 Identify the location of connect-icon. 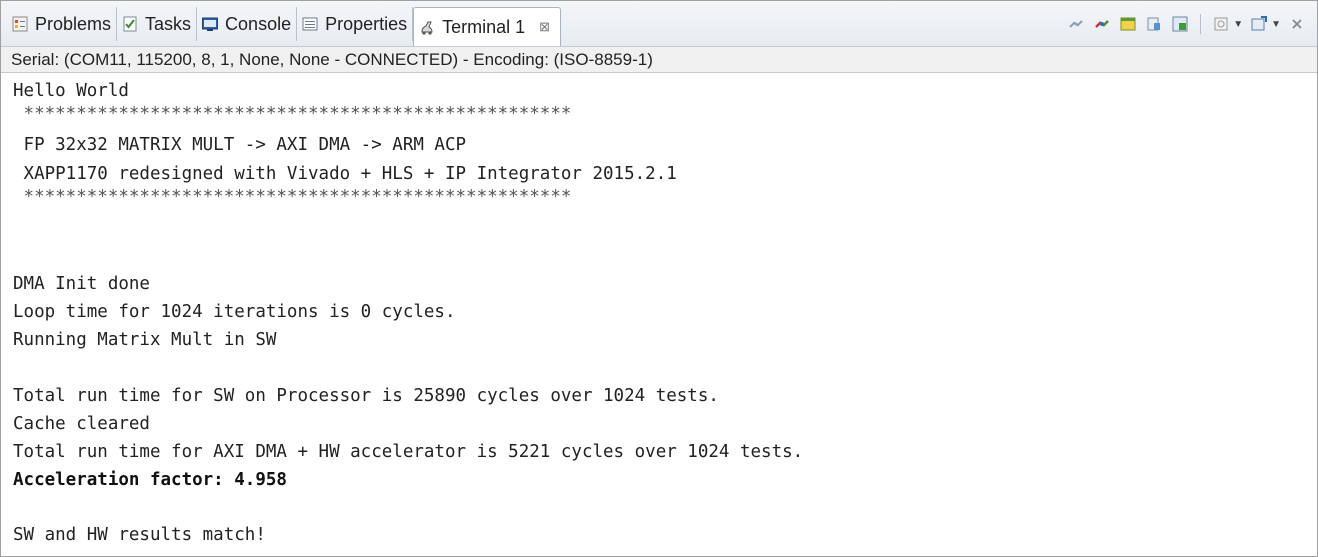
(1076, 24).